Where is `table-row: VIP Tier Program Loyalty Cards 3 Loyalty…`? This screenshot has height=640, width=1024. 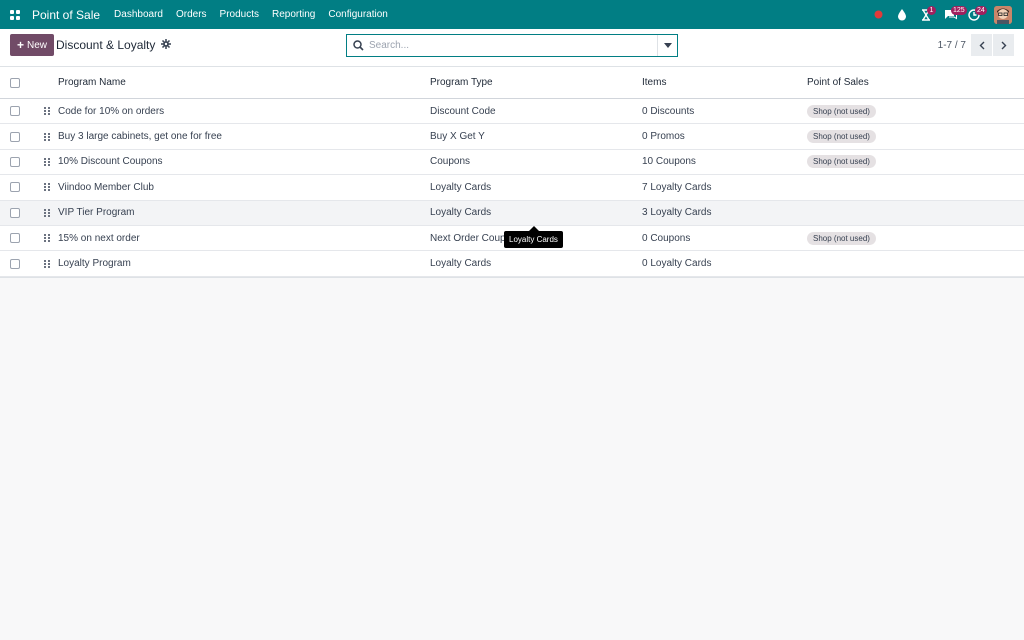 table-row: VIP Tier Program Loyalty Cards 3 Loyalty… is located at coordinates (512, 213).